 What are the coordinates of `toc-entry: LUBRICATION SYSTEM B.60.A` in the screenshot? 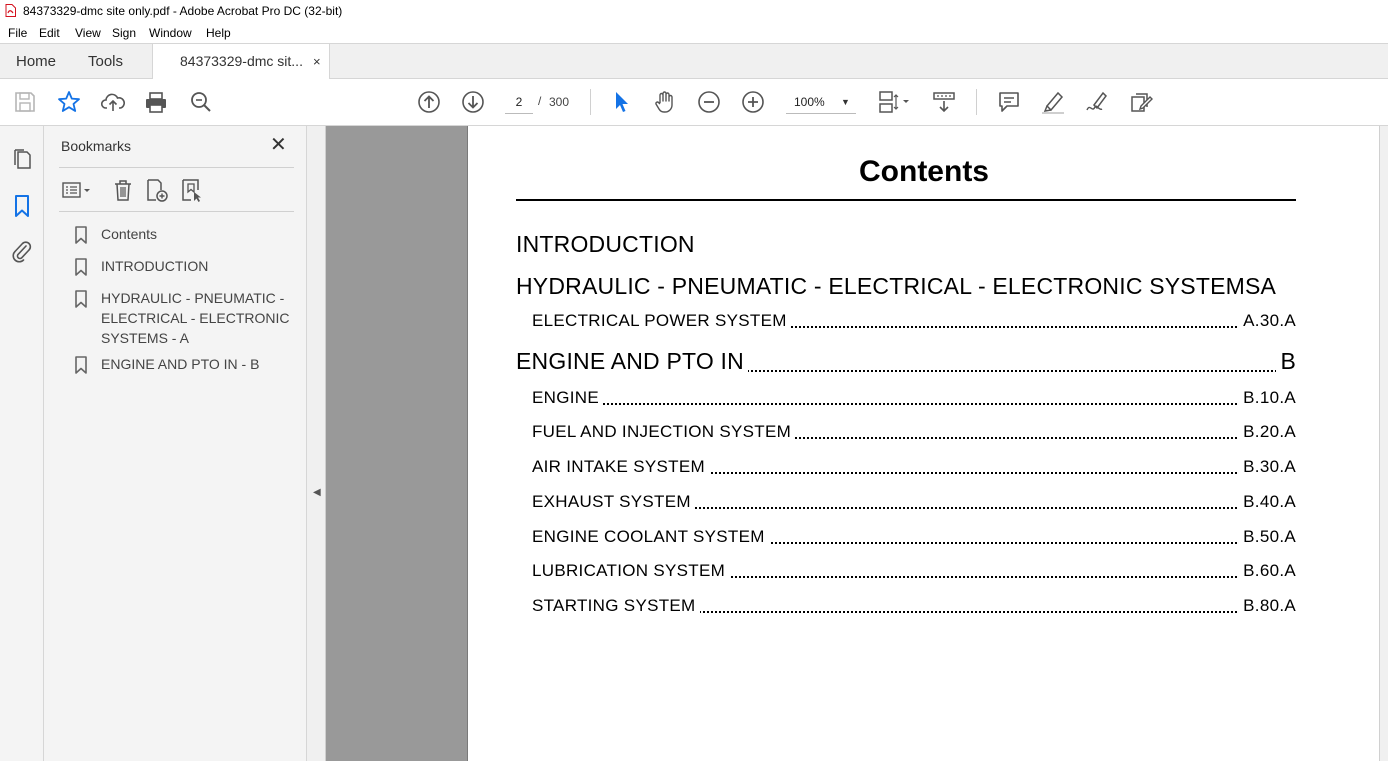 It's located at (914, 571).